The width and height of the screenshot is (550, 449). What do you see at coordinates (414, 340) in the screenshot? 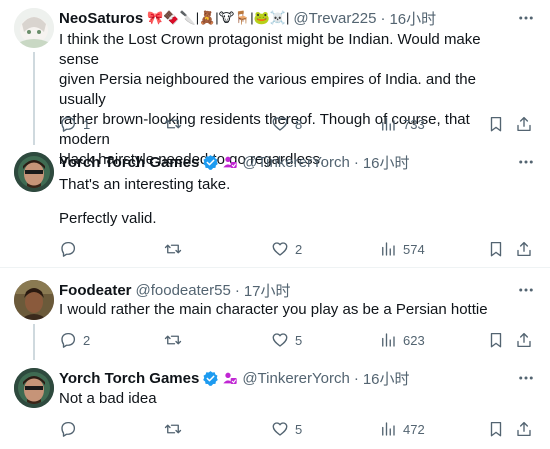
I see `view-count: 623` at bounding box center [414, 340].